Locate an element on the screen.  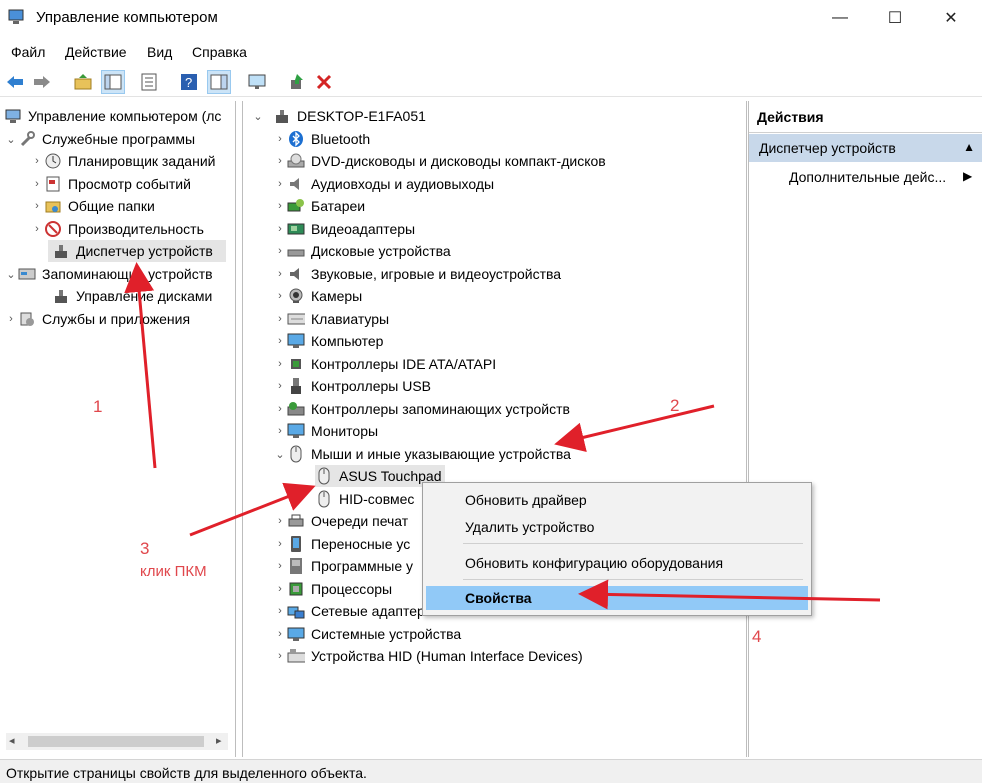
annotation-label-4: 4 is located at coordinates (757, 636).